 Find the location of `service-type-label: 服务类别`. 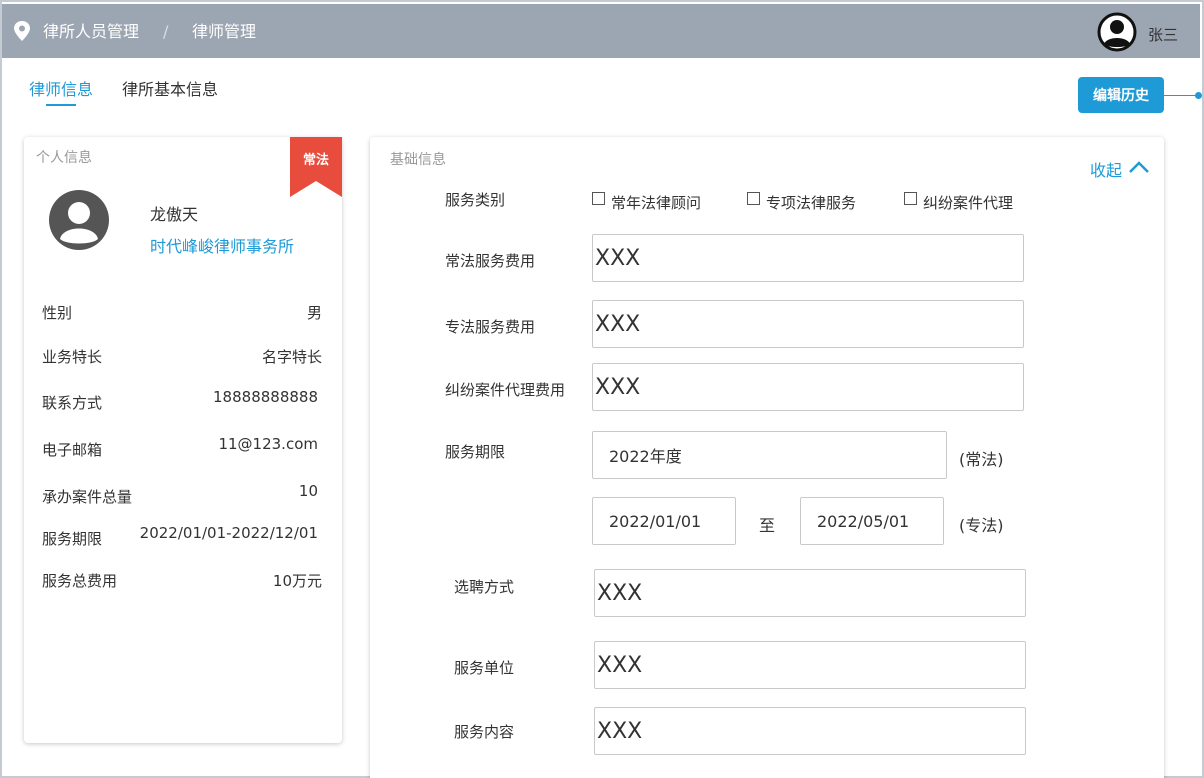

service-type-label: 服务类别 is located at coordinates (475, 200).